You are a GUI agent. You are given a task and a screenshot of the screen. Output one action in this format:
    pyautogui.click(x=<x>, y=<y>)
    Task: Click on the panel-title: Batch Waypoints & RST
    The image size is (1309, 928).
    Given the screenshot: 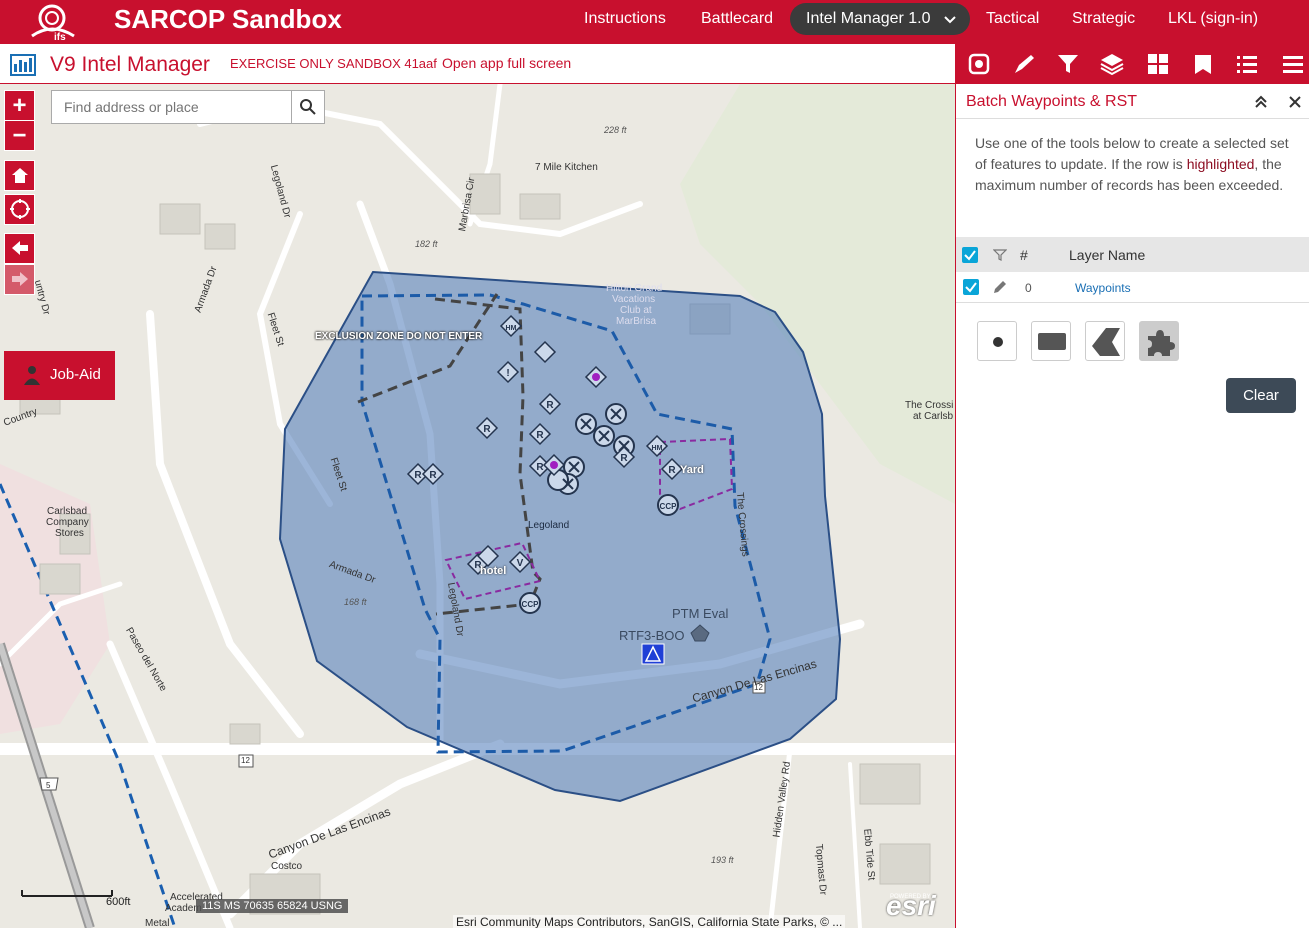 What is the action you would take?
    pyautogui.click(x=1052, y=101)
    